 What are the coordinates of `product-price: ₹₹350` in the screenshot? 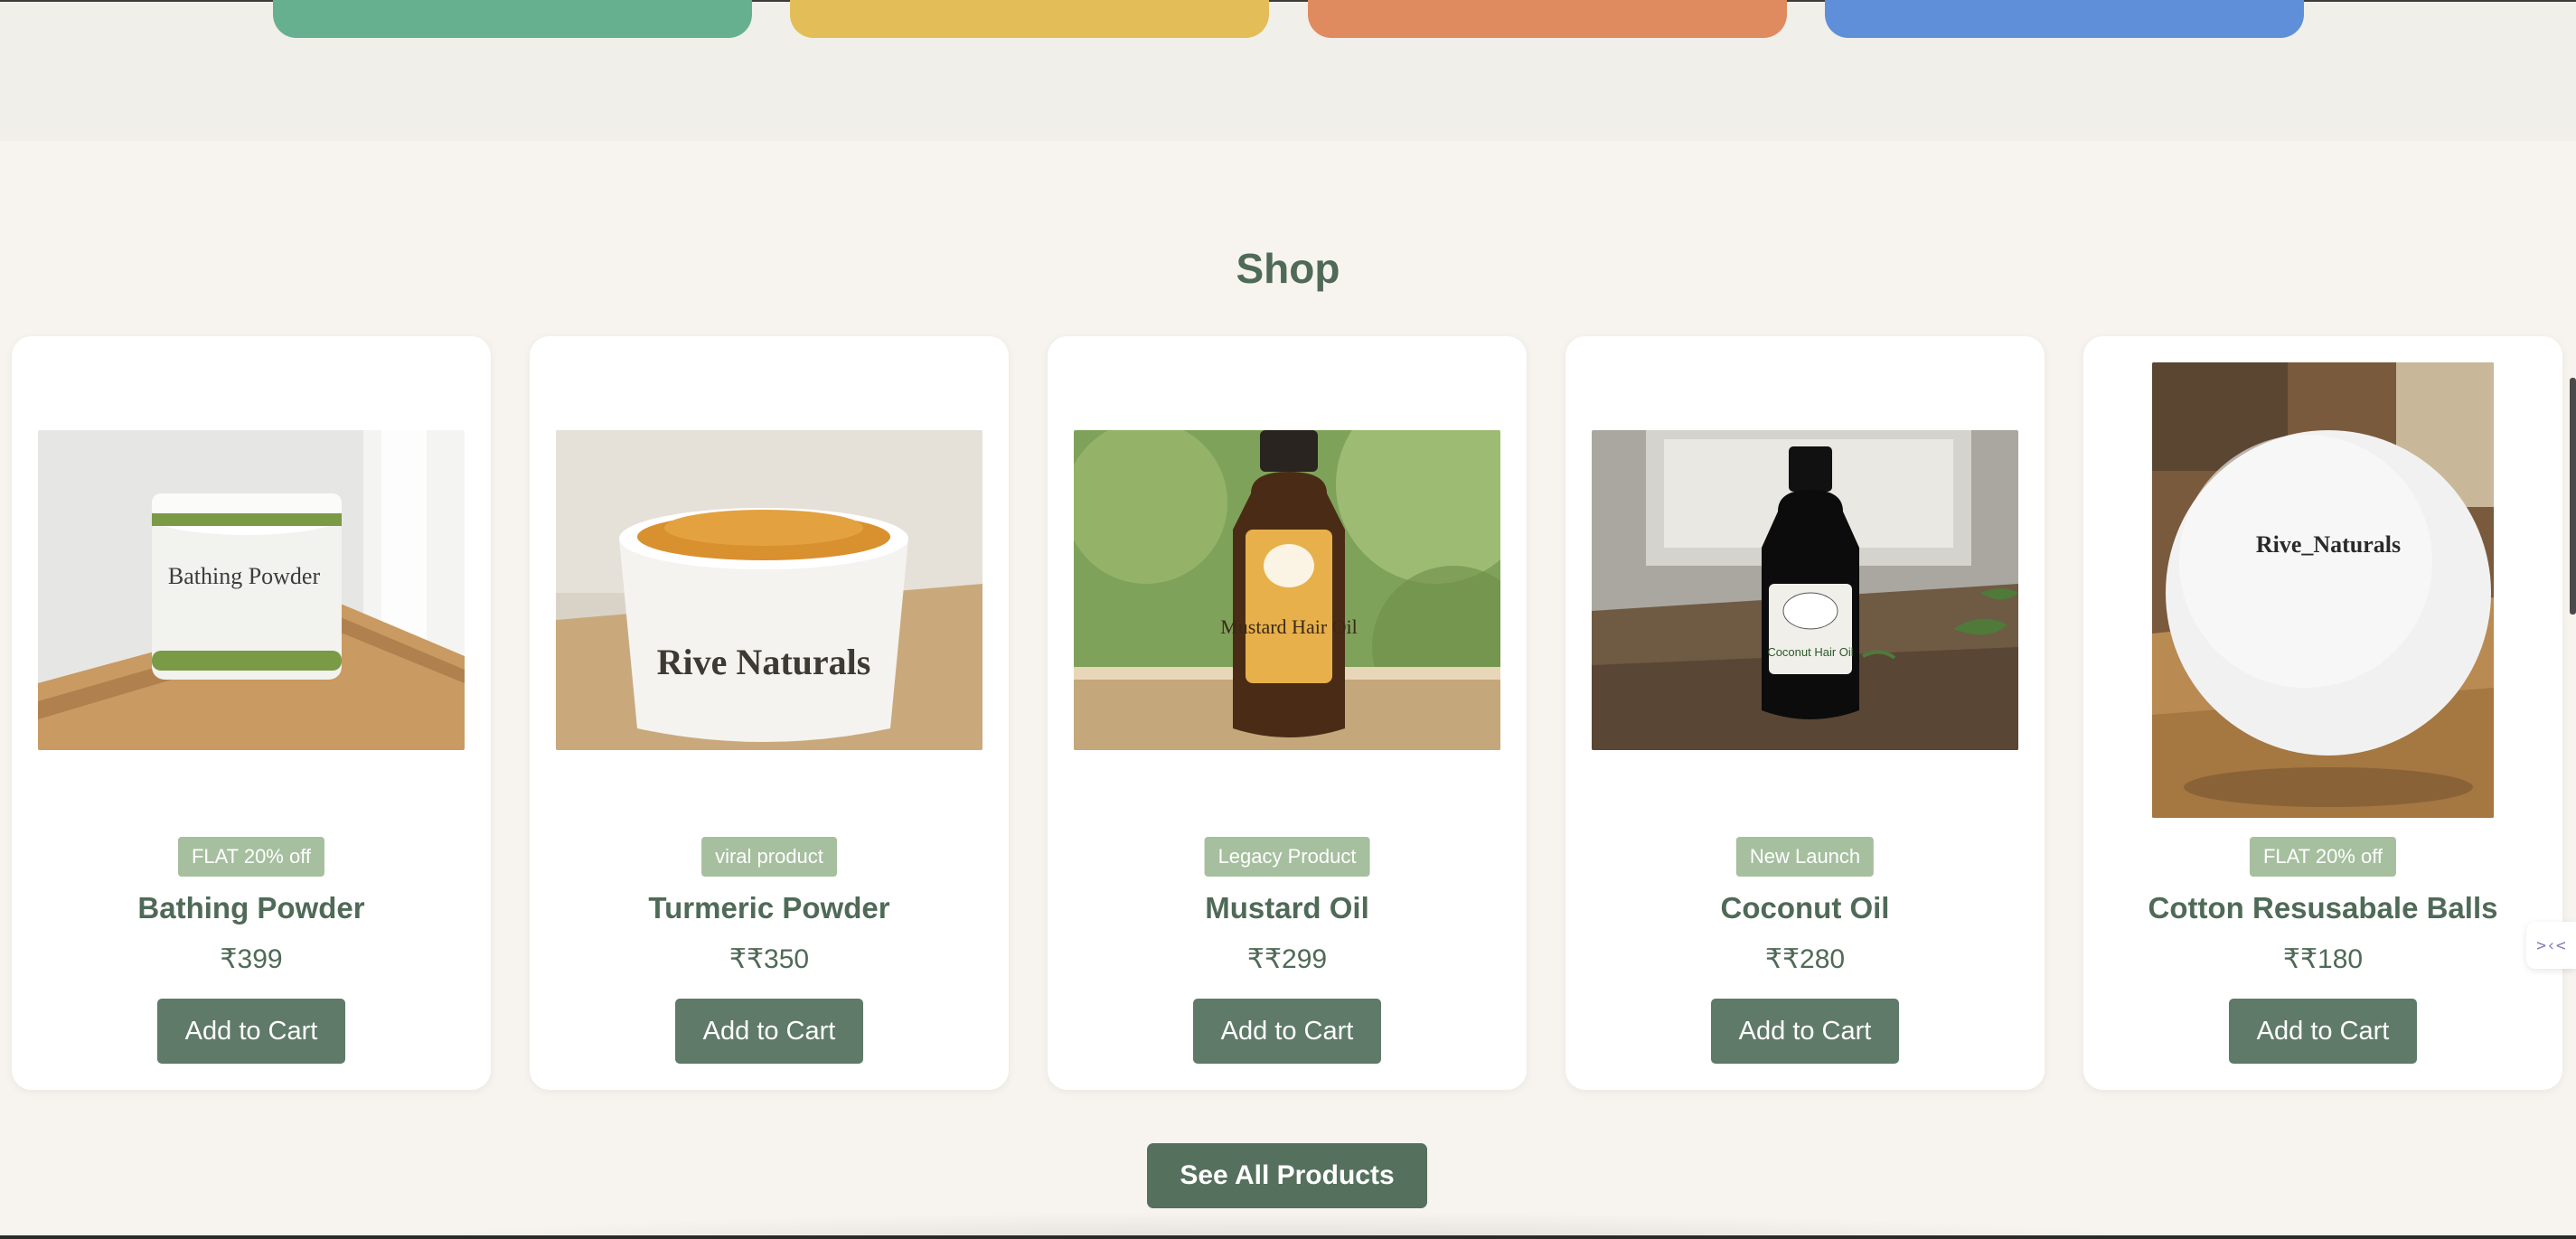 It's located at (770, 959).